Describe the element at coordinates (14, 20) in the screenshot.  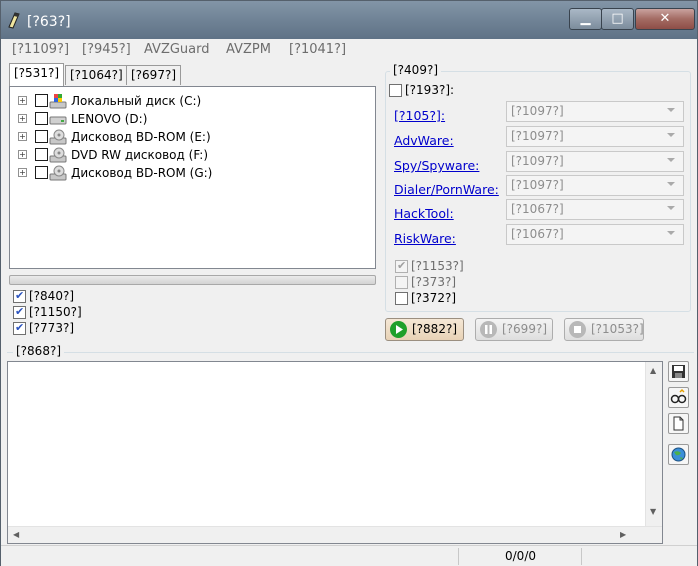
I see `app-icon` at that location.